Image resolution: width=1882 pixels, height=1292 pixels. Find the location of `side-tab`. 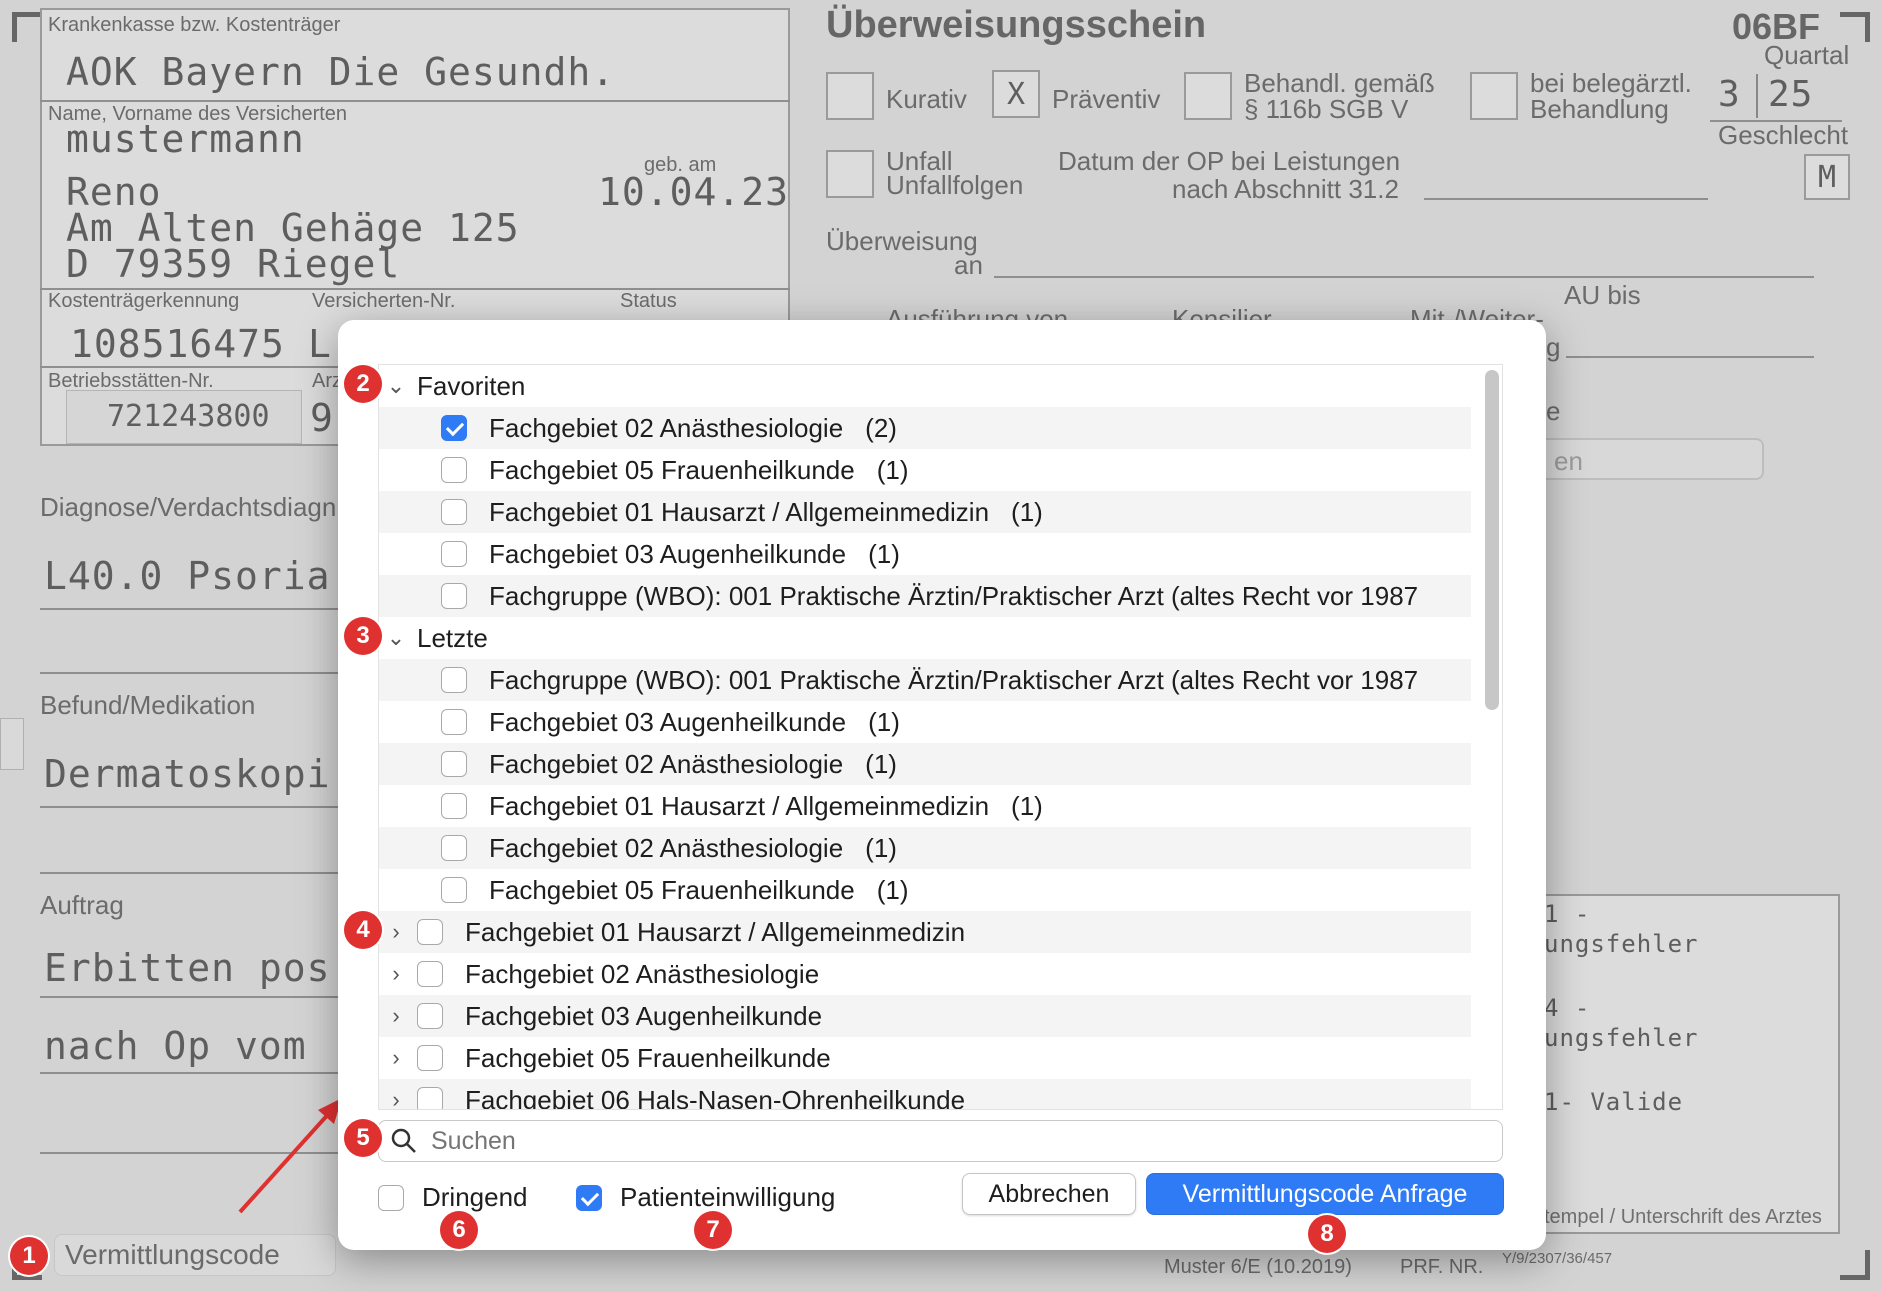

side-tab is located at coordinates (12, 744).